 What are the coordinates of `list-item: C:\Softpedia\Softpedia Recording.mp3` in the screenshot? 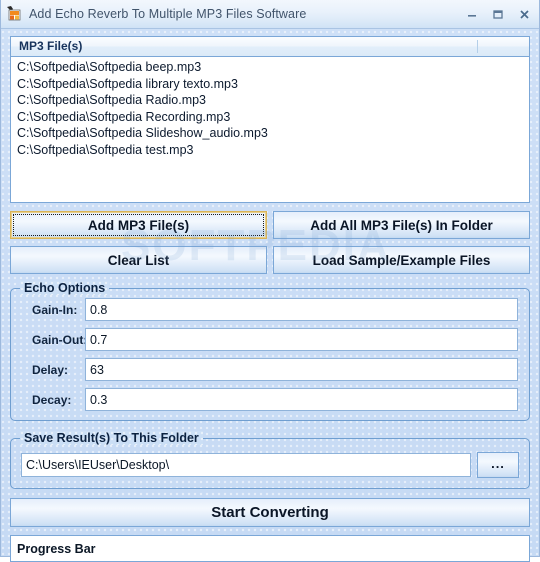 It's located at (270, 117).